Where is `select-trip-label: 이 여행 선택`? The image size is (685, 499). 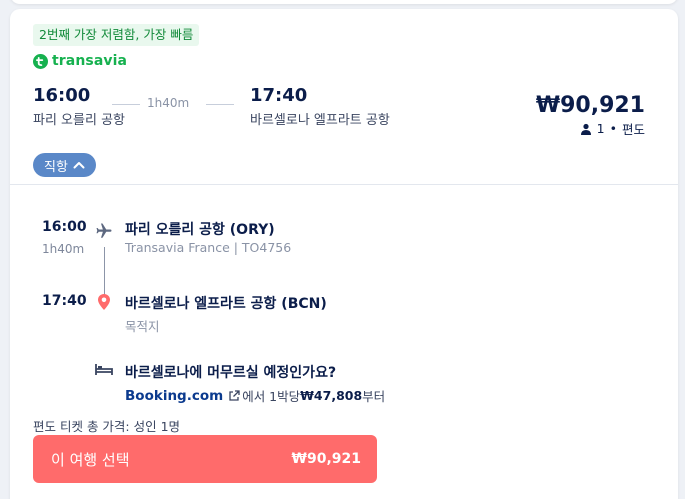 select-trip-label: 이 여행 선택 is located at coordinates (90, 459).